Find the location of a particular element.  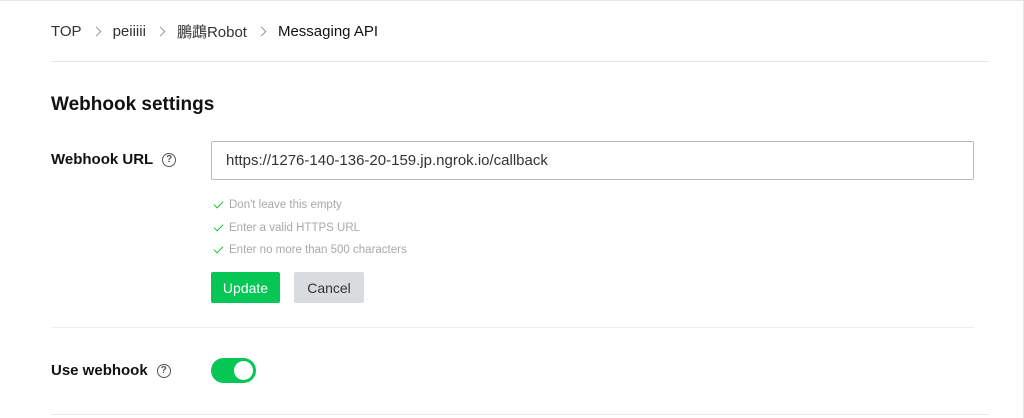

webhook-url-label-text: Webhook URL is located at coordinates (102, 159).